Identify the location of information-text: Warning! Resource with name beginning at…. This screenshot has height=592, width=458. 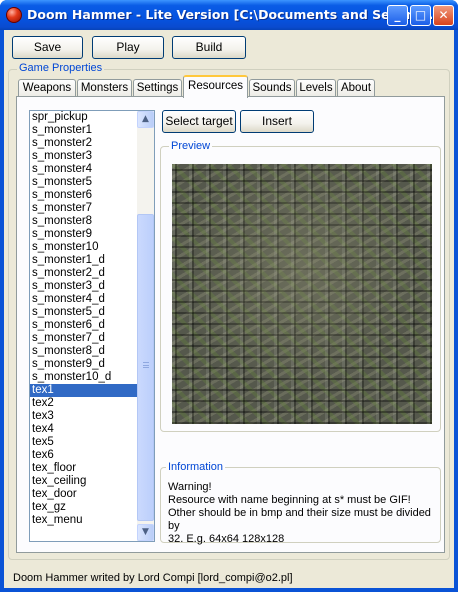
(305, 513).